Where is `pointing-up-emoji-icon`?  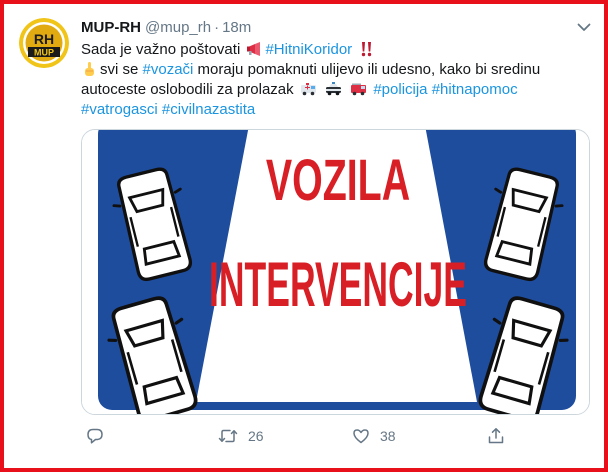 pointing-up-emoji-icon is located at coordinates (89, 69).